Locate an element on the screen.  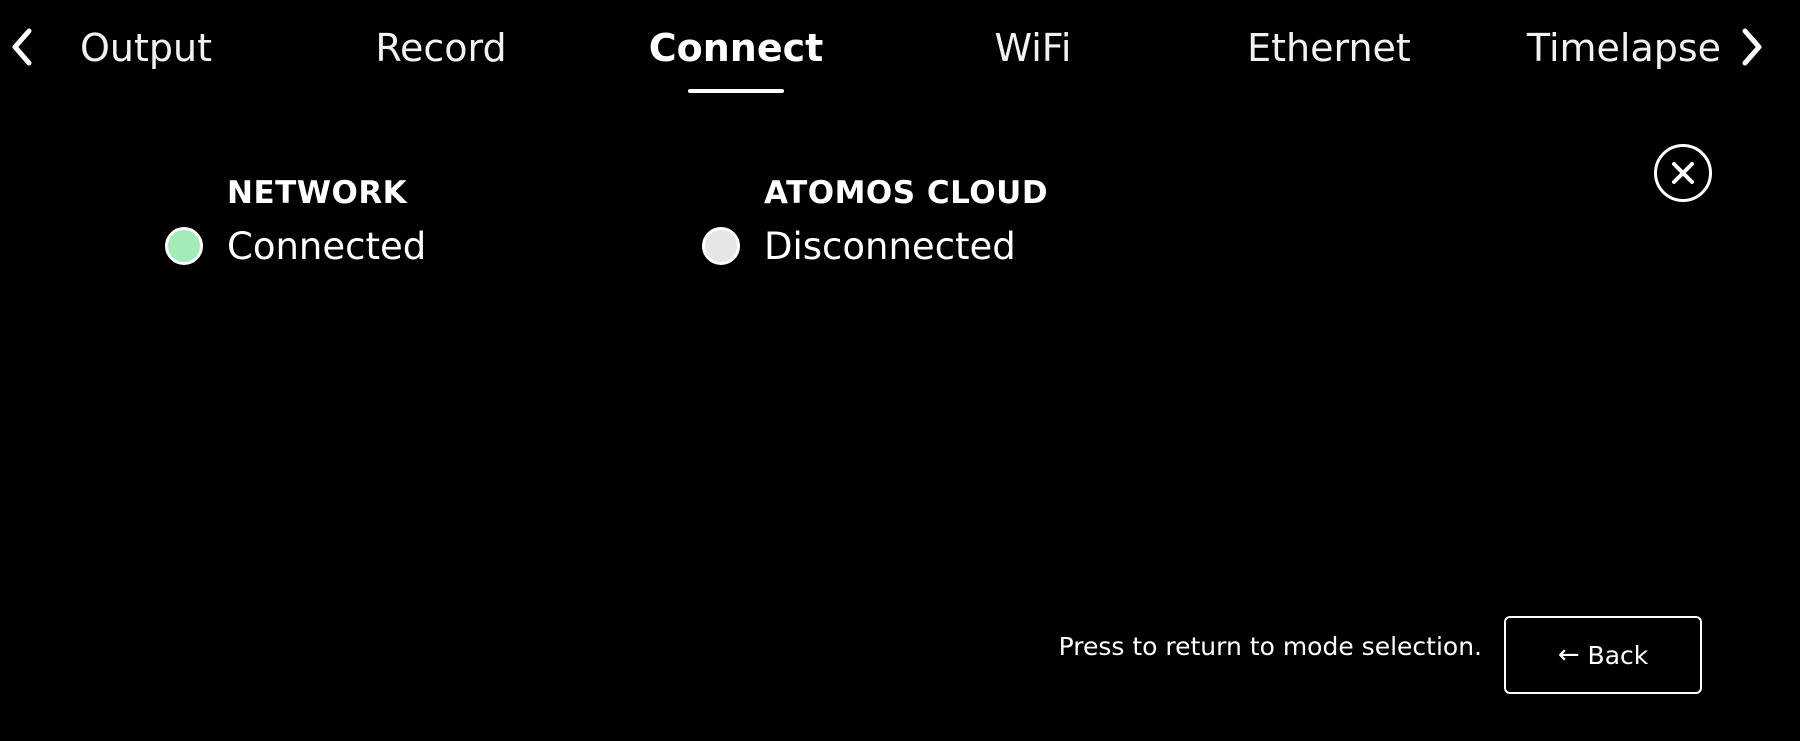
cloud-status: ATOMOS CLOUD Disconnected is located at coordinates (875, 223).